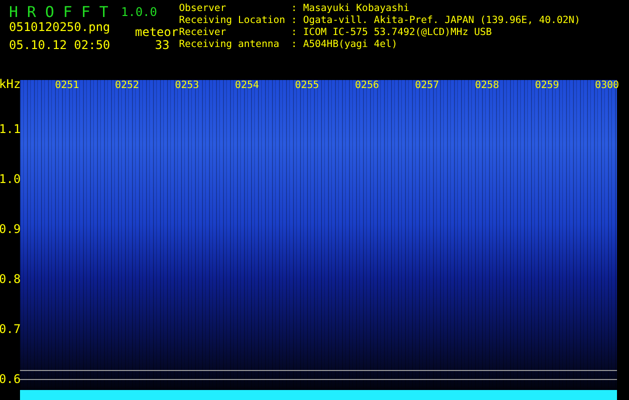 Image resolution: width=629 pixels, height=400 pixels. What do you see at coordinates (187, 85) in the screenshot?
I see `time-label: 0253` at bounding box center [187, 85].